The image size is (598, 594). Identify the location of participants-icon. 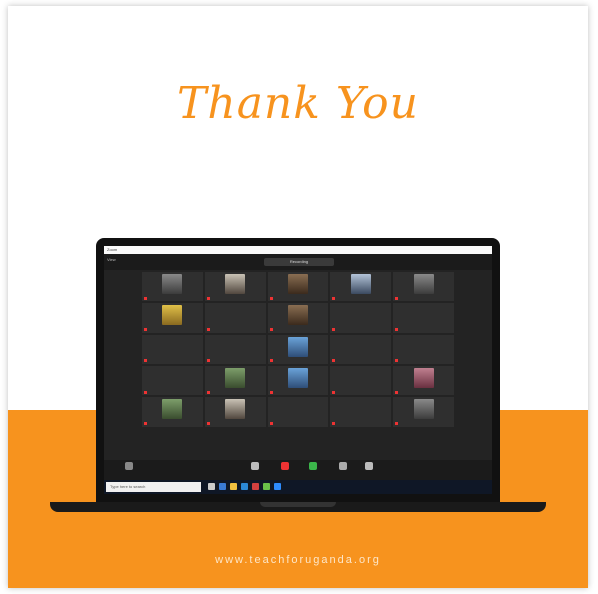
(255, 466).